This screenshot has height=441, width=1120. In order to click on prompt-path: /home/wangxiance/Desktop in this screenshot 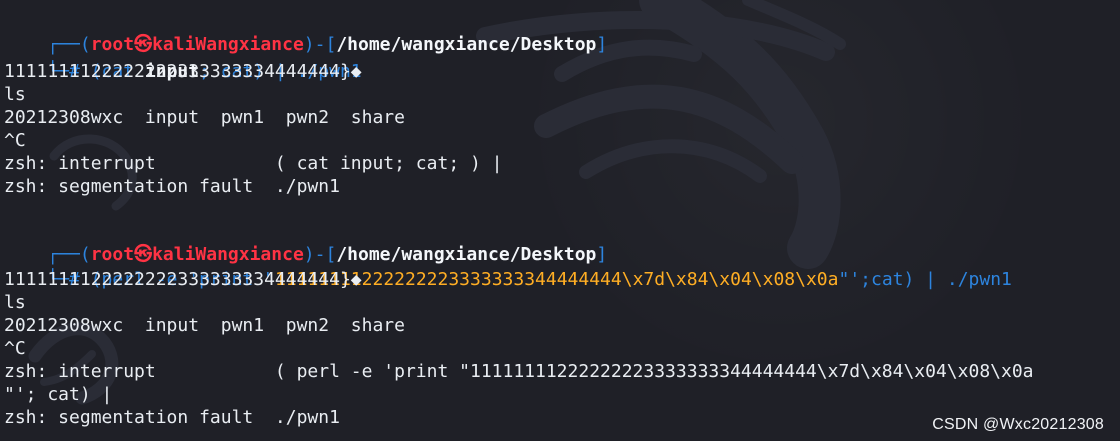, I will do `click(466, 44)`.